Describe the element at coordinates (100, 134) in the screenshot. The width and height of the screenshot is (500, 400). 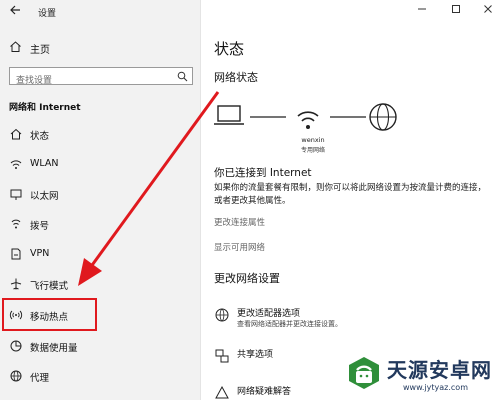
I see `sidebar-item-status: 状态` at that location.